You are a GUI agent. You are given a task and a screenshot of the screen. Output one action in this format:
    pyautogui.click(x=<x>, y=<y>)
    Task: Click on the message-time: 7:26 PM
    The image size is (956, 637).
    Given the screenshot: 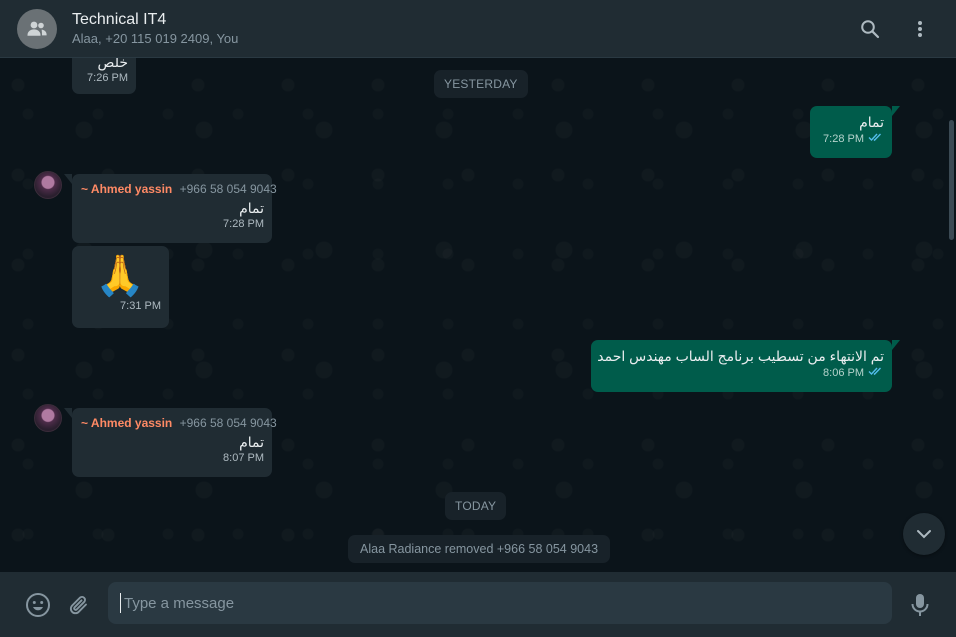 What is the action you would take?
    pyautogui.click(x=107, y=78)
    